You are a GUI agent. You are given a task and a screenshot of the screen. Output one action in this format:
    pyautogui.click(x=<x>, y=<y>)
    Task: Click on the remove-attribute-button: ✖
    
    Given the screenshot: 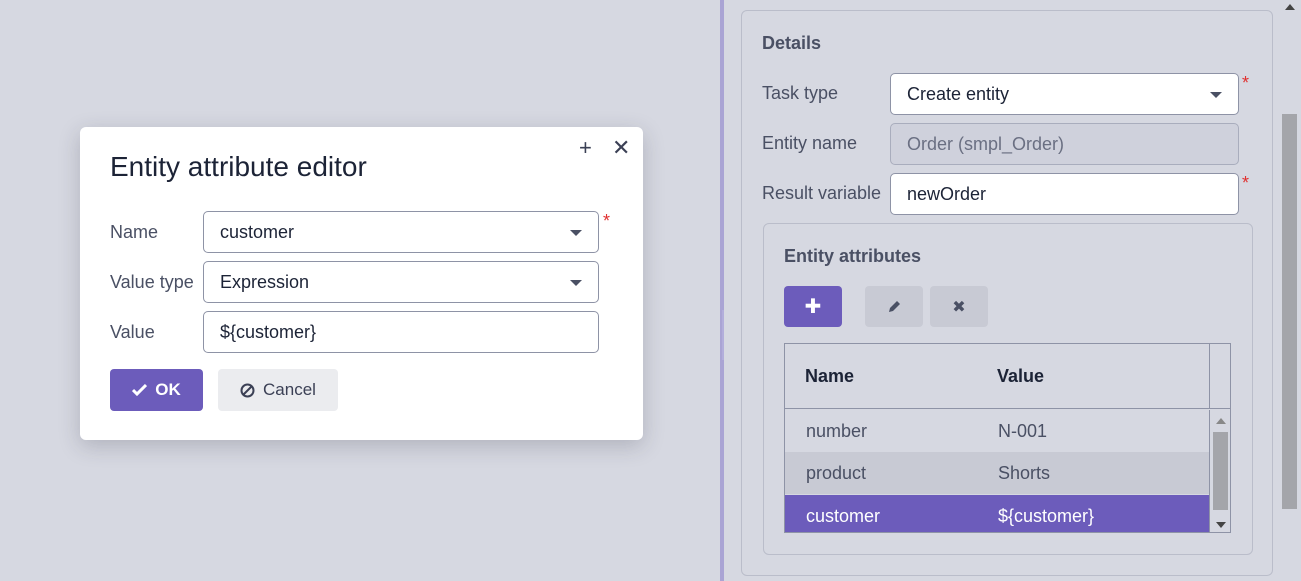 What is the action you would take?
    pyautogui.click(x=959, y=306)
    